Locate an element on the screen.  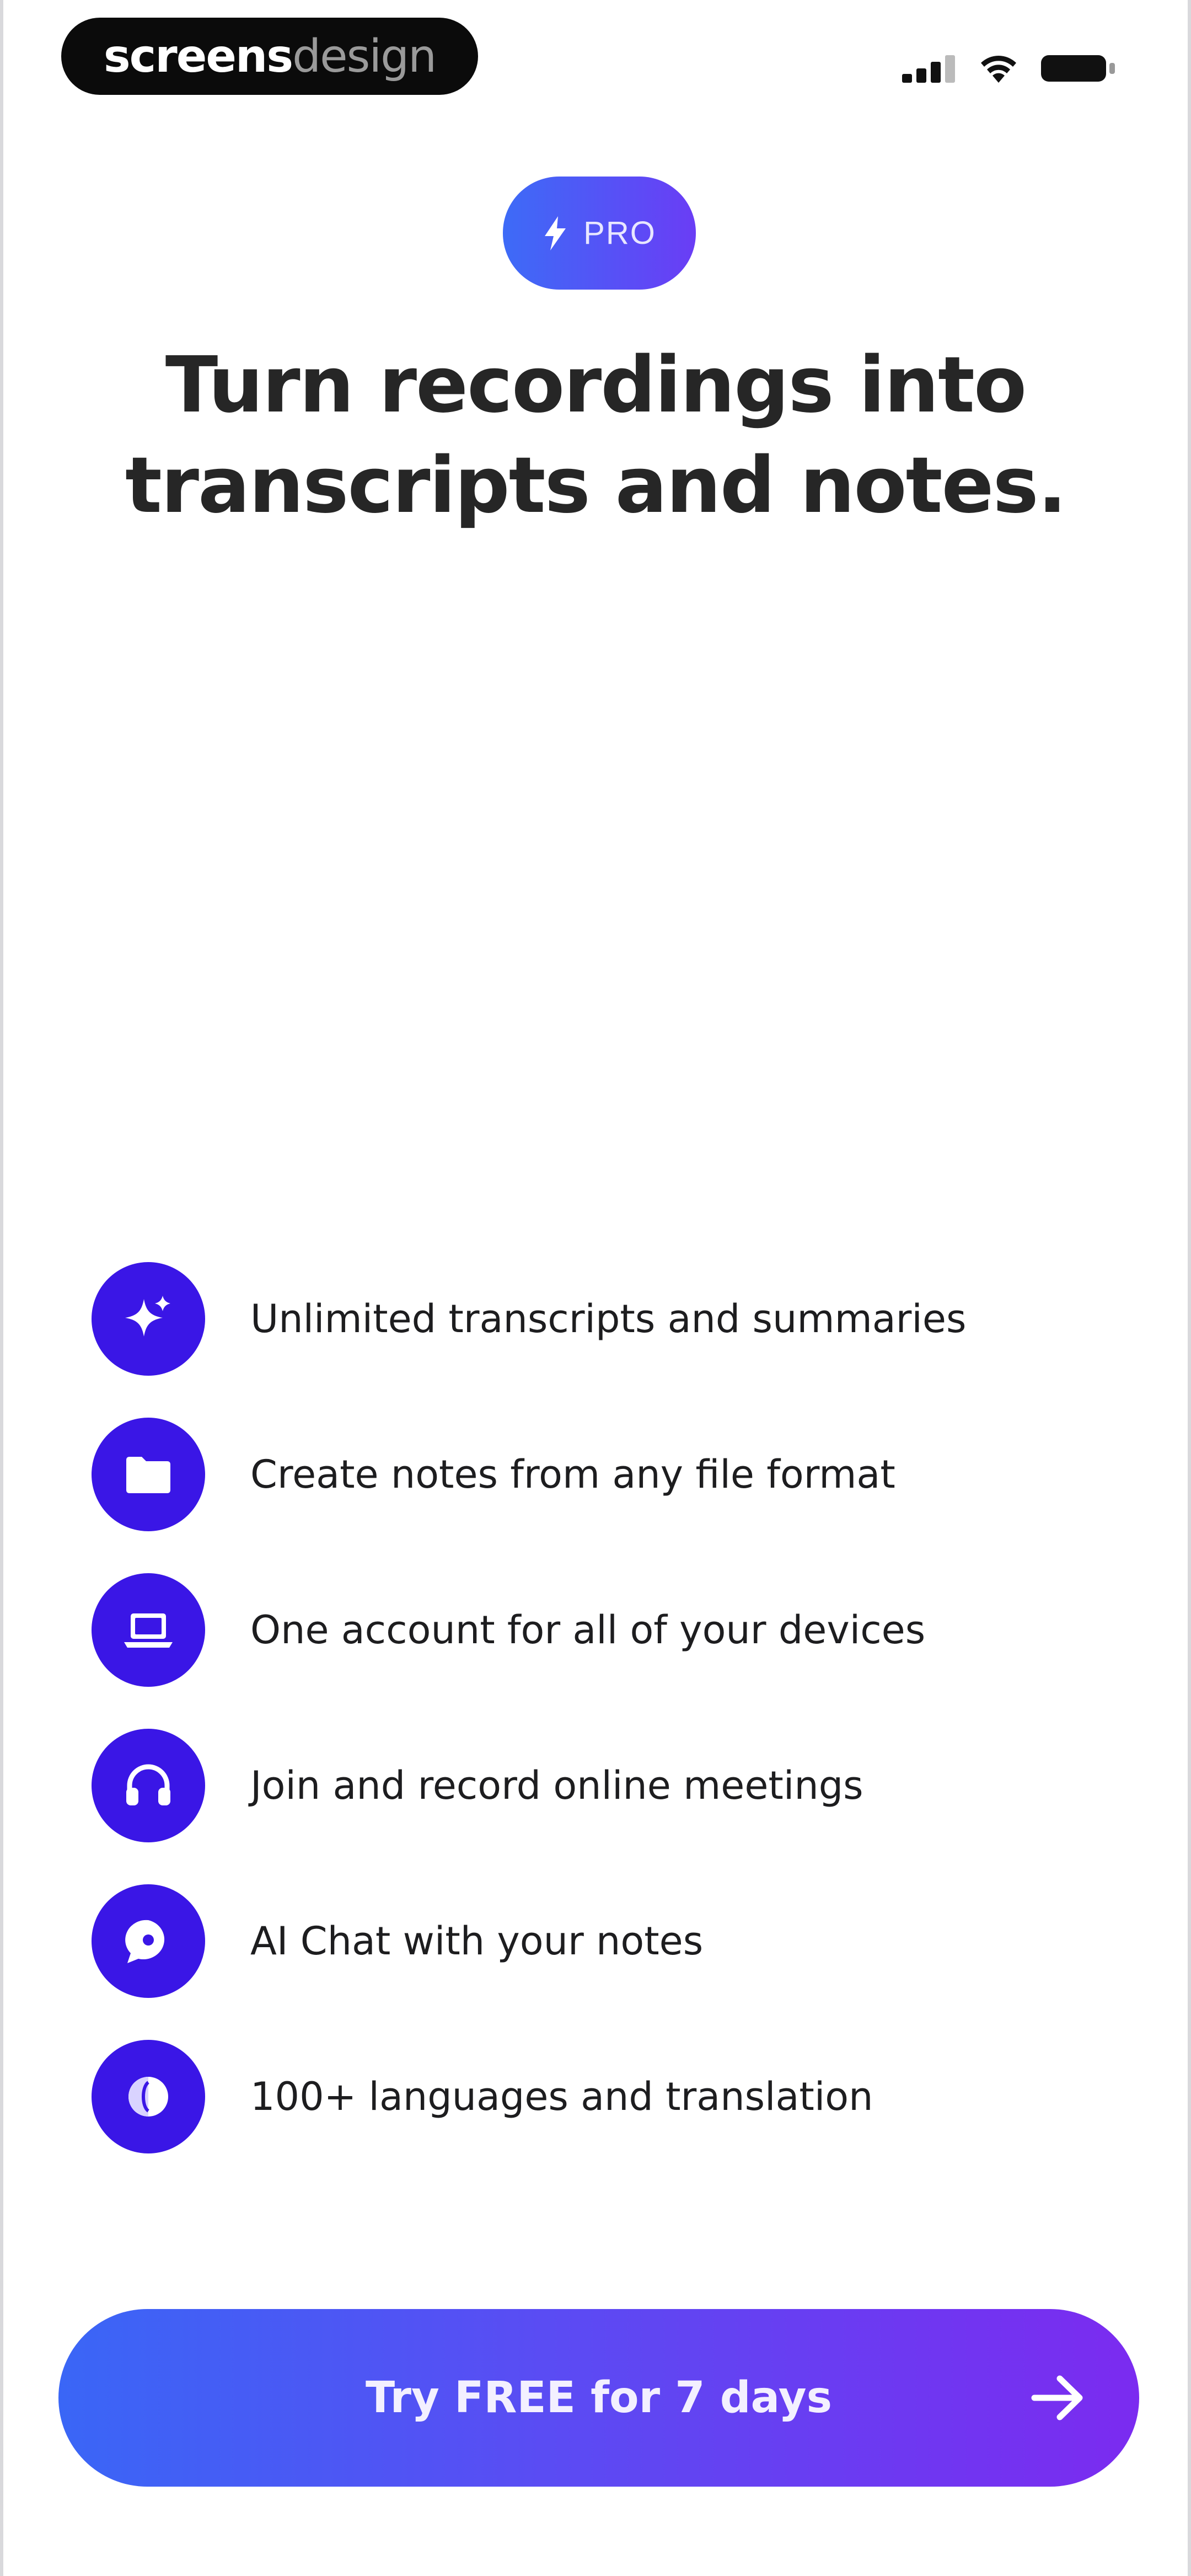
cta-label: Try FREE for 7 days is located at coordinates (599, 2398).